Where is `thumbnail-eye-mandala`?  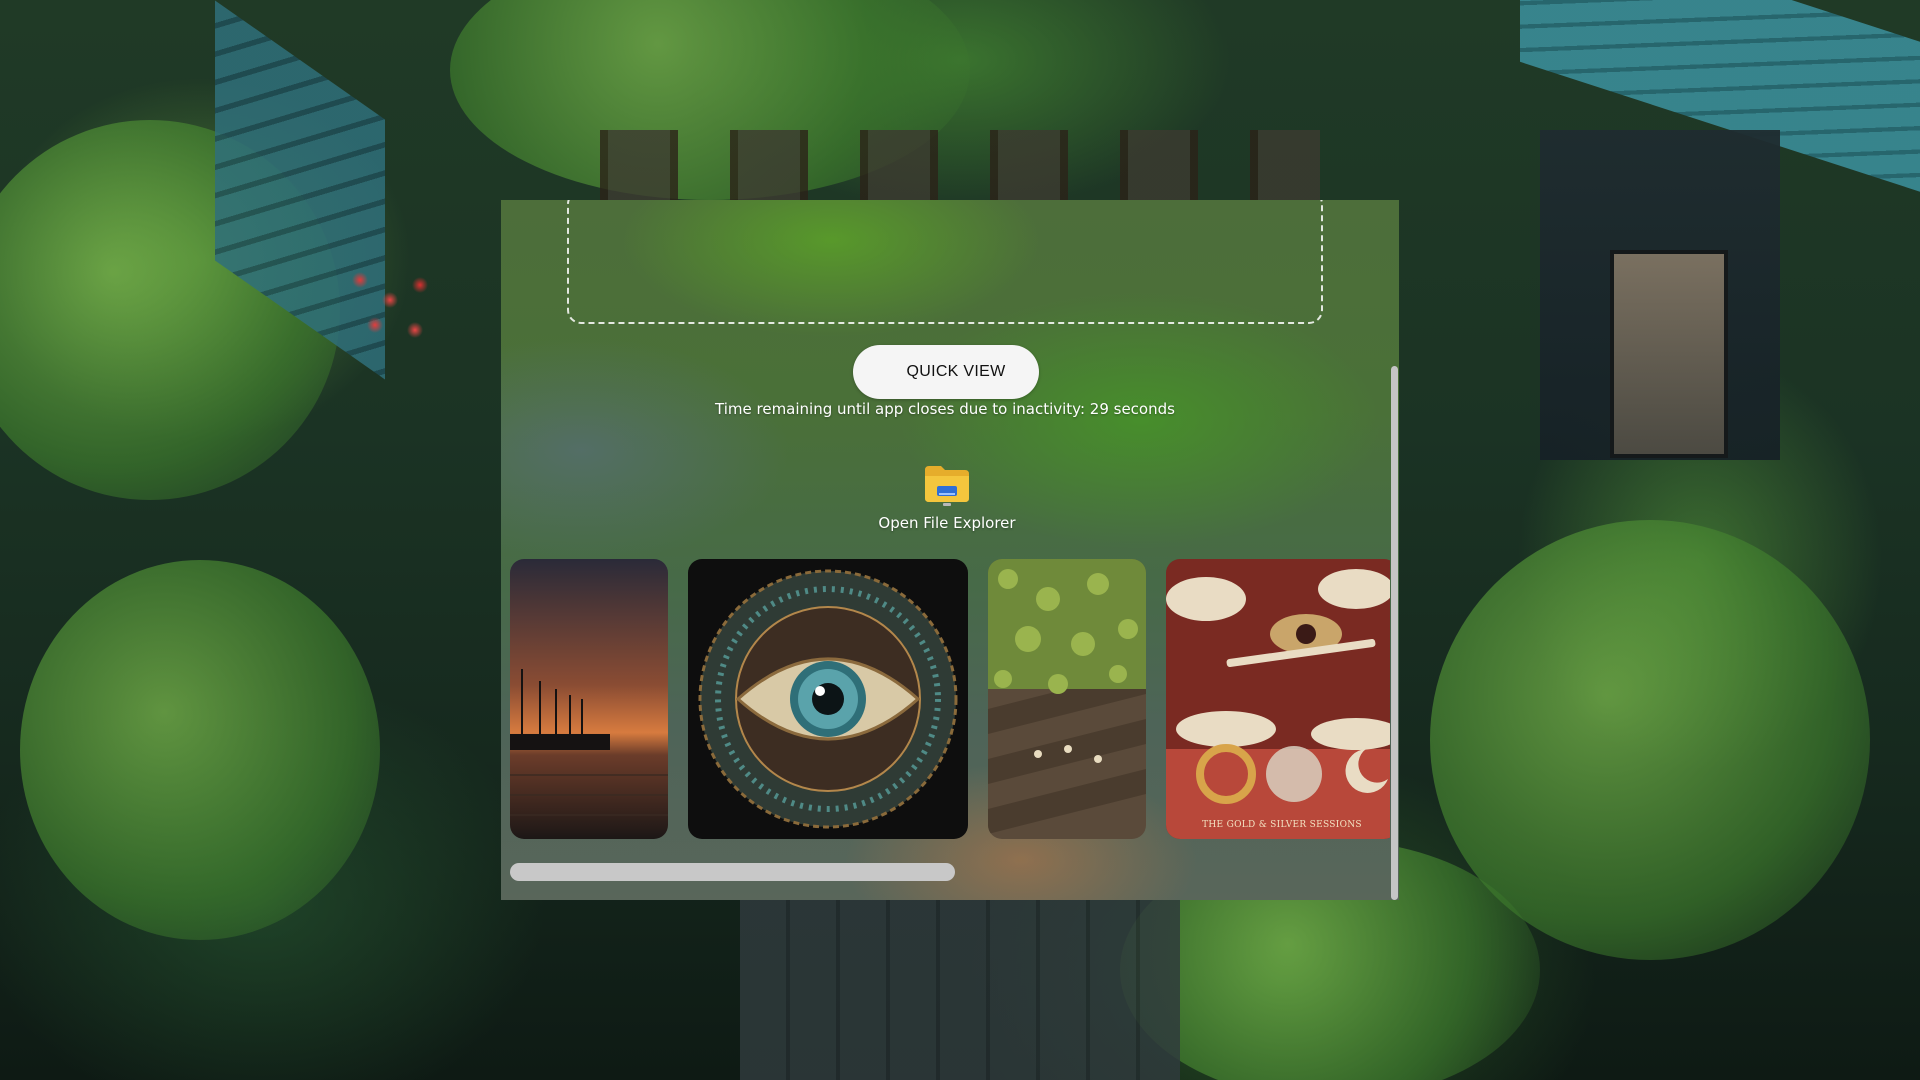 thumbnail-eye-mandala is located at coordinates (828, 699).